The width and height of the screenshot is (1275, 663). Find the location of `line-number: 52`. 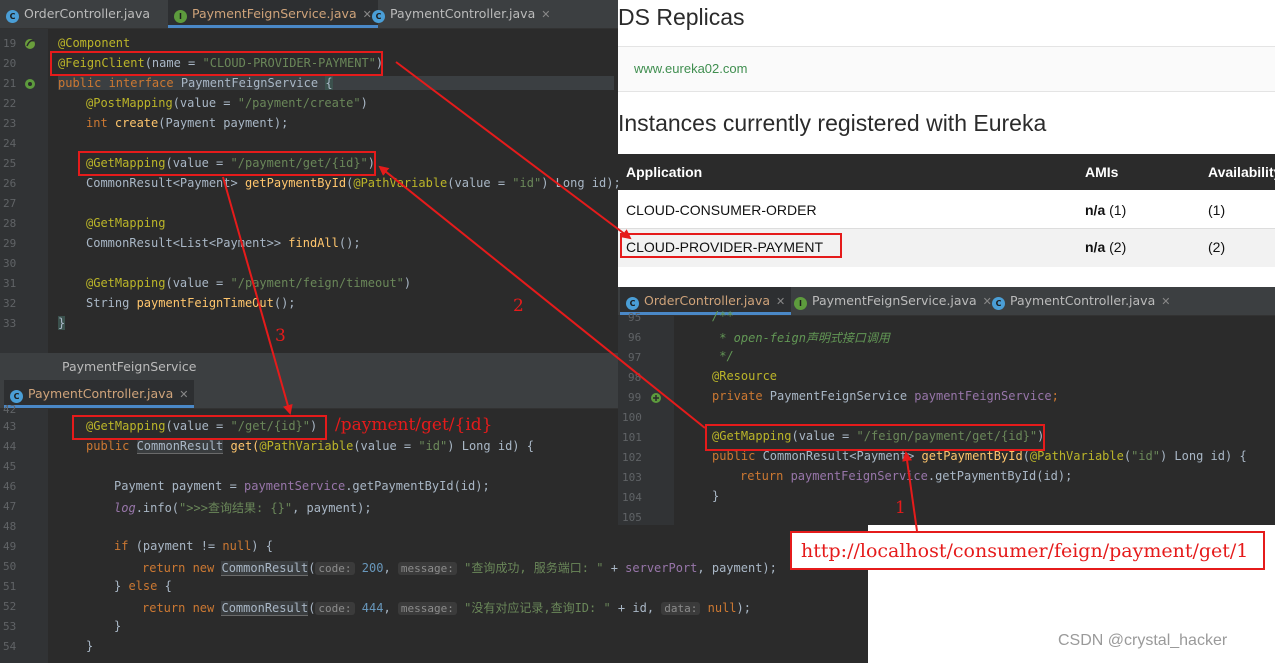

line-number: 52 is located at coordinates (10, 606).